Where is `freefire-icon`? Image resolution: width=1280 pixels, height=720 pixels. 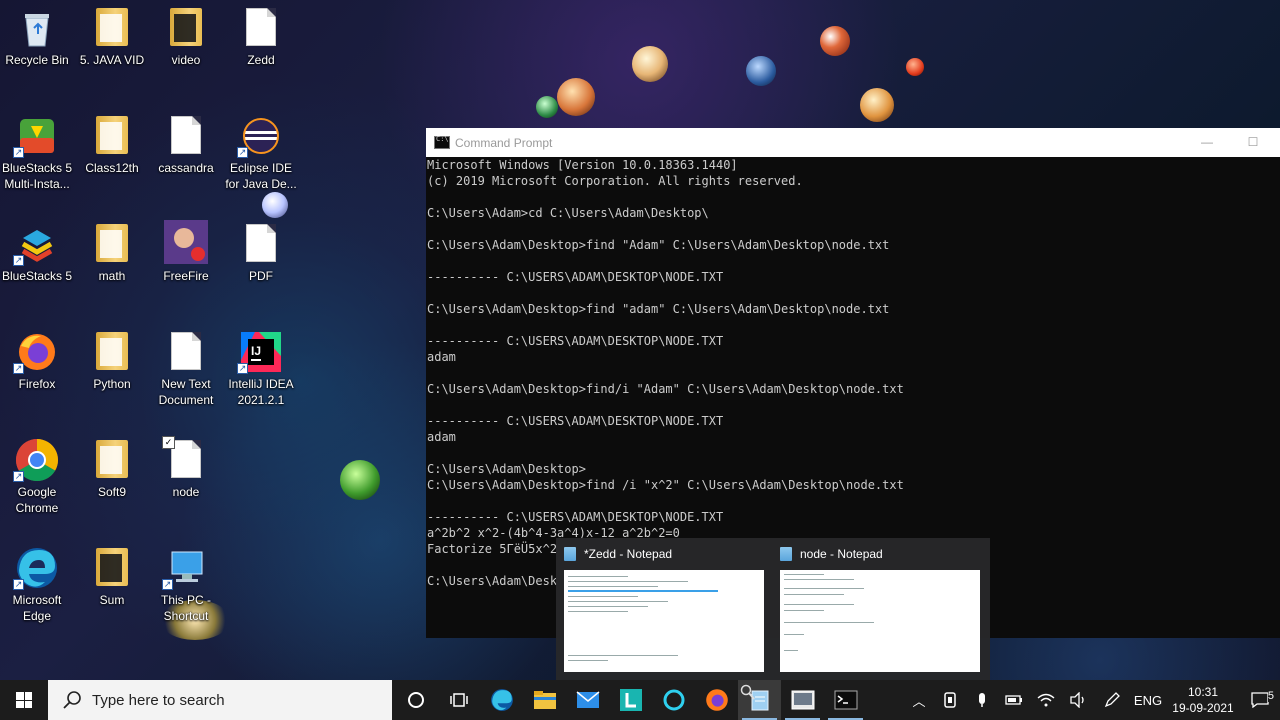 freefire-icon is located at coordinates (186, 242).